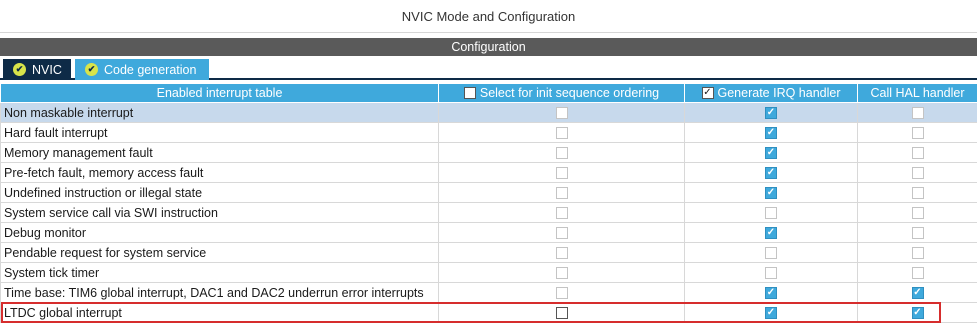 The image size is (977, 329). I want to click on column-header-init-seq: Select for init sequence ordering, so click(561, 93).